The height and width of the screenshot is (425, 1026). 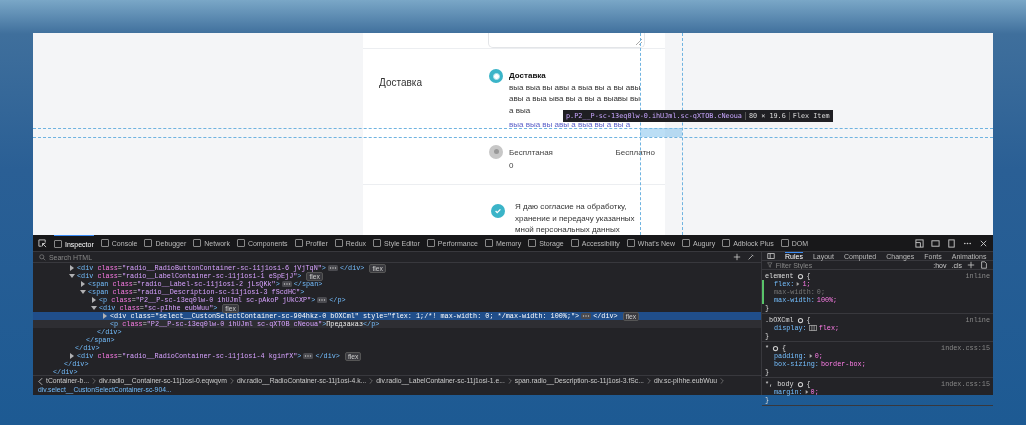 I want to click on dock-side-icon, so click(x=919, y=243).